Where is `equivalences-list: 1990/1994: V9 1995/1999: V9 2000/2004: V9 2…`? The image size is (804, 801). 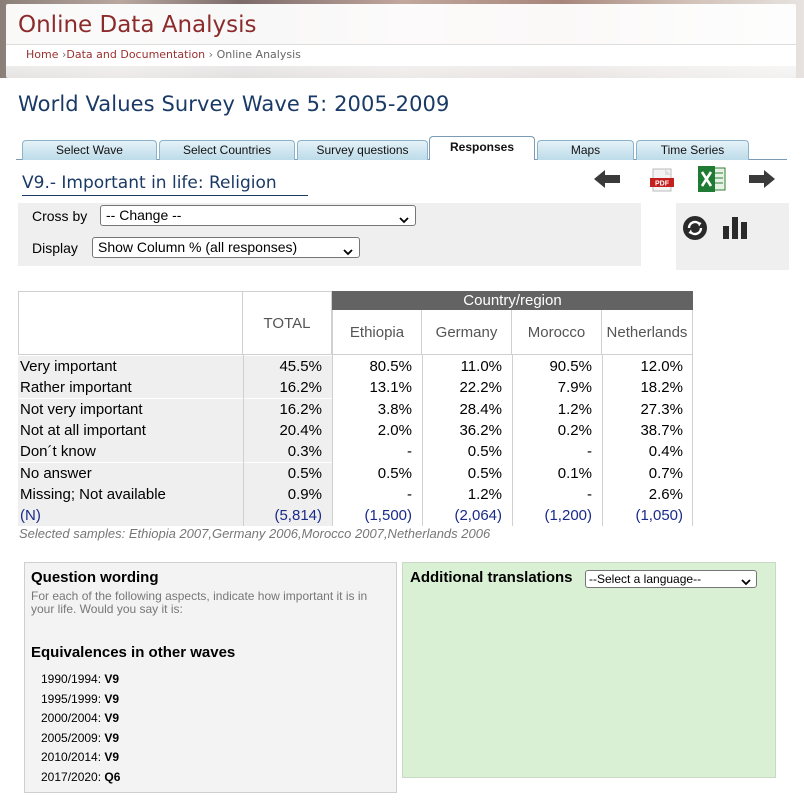 equivalences-list: 1990/1994: V9 1995/1999: V9 2000/2004: V9 2… is located at coordinates (80, 728).